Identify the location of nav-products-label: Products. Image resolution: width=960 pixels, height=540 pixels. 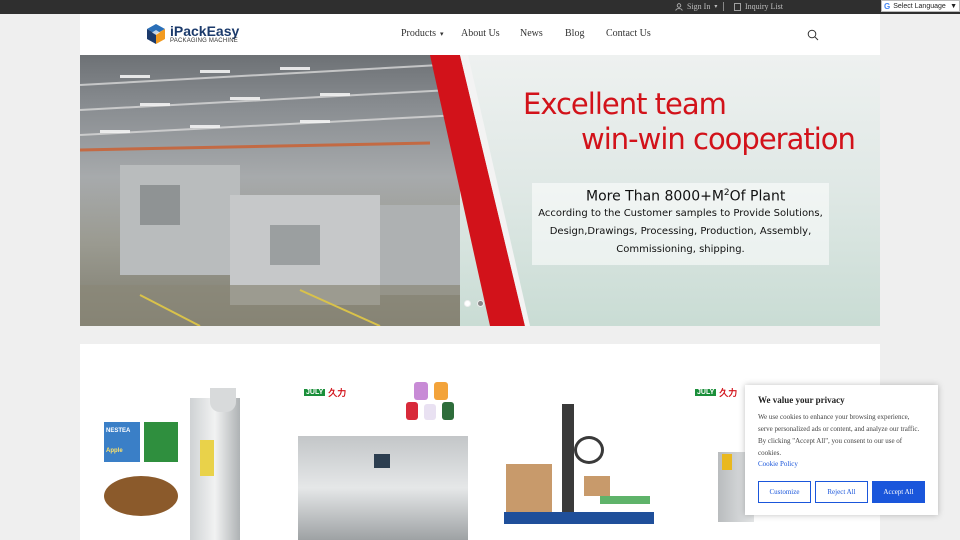
(418, 33).